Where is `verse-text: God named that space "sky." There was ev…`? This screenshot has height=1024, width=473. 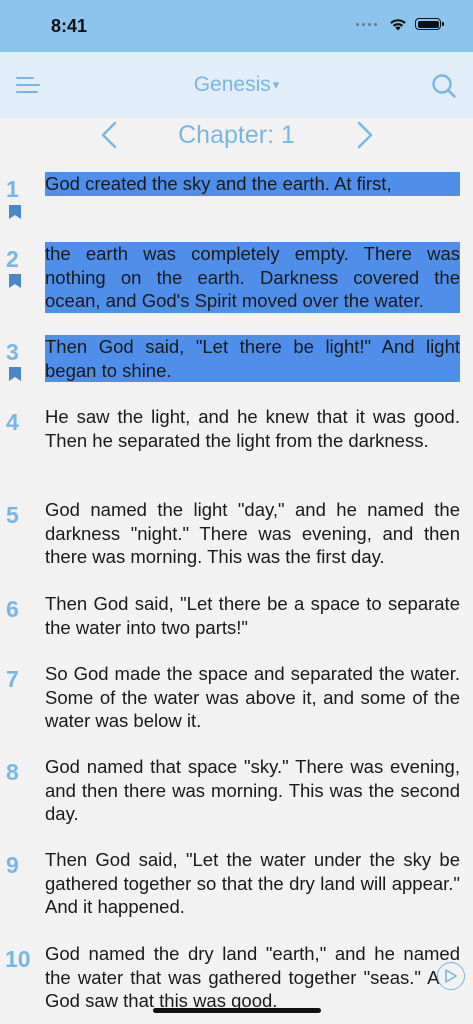
verse-text: God named that space "sky." There was ev… is located at coordinates (252, 790).